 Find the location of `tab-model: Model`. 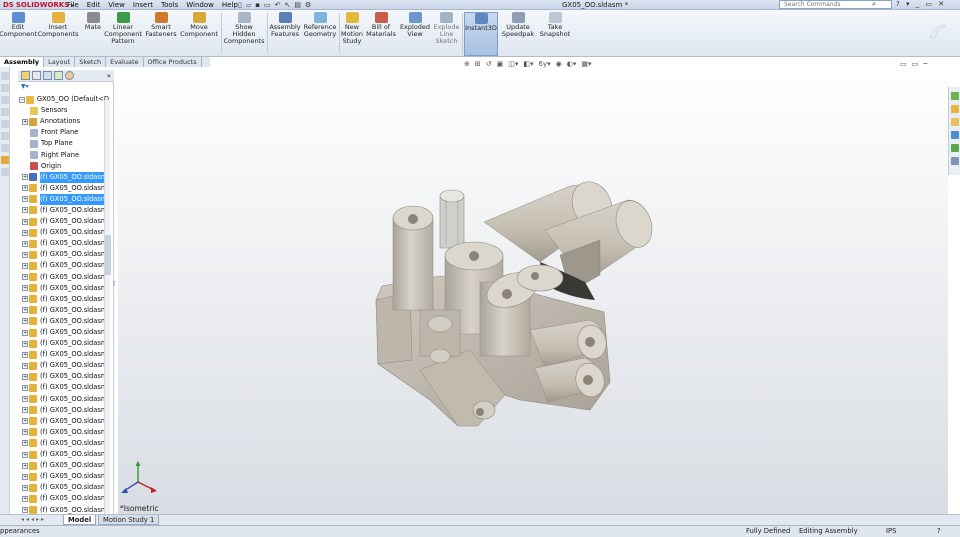

tab-model: Model is located at coordinates (80, 520).